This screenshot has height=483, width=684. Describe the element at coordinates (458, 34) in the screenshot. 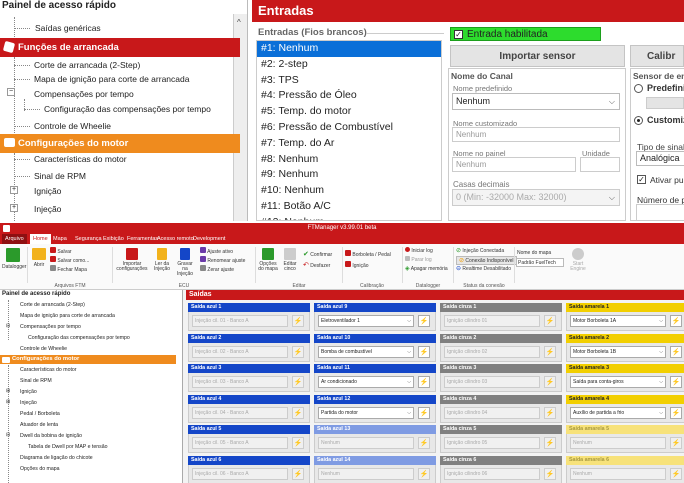

I see `checkbox-checked-icon: ✓` at that location.